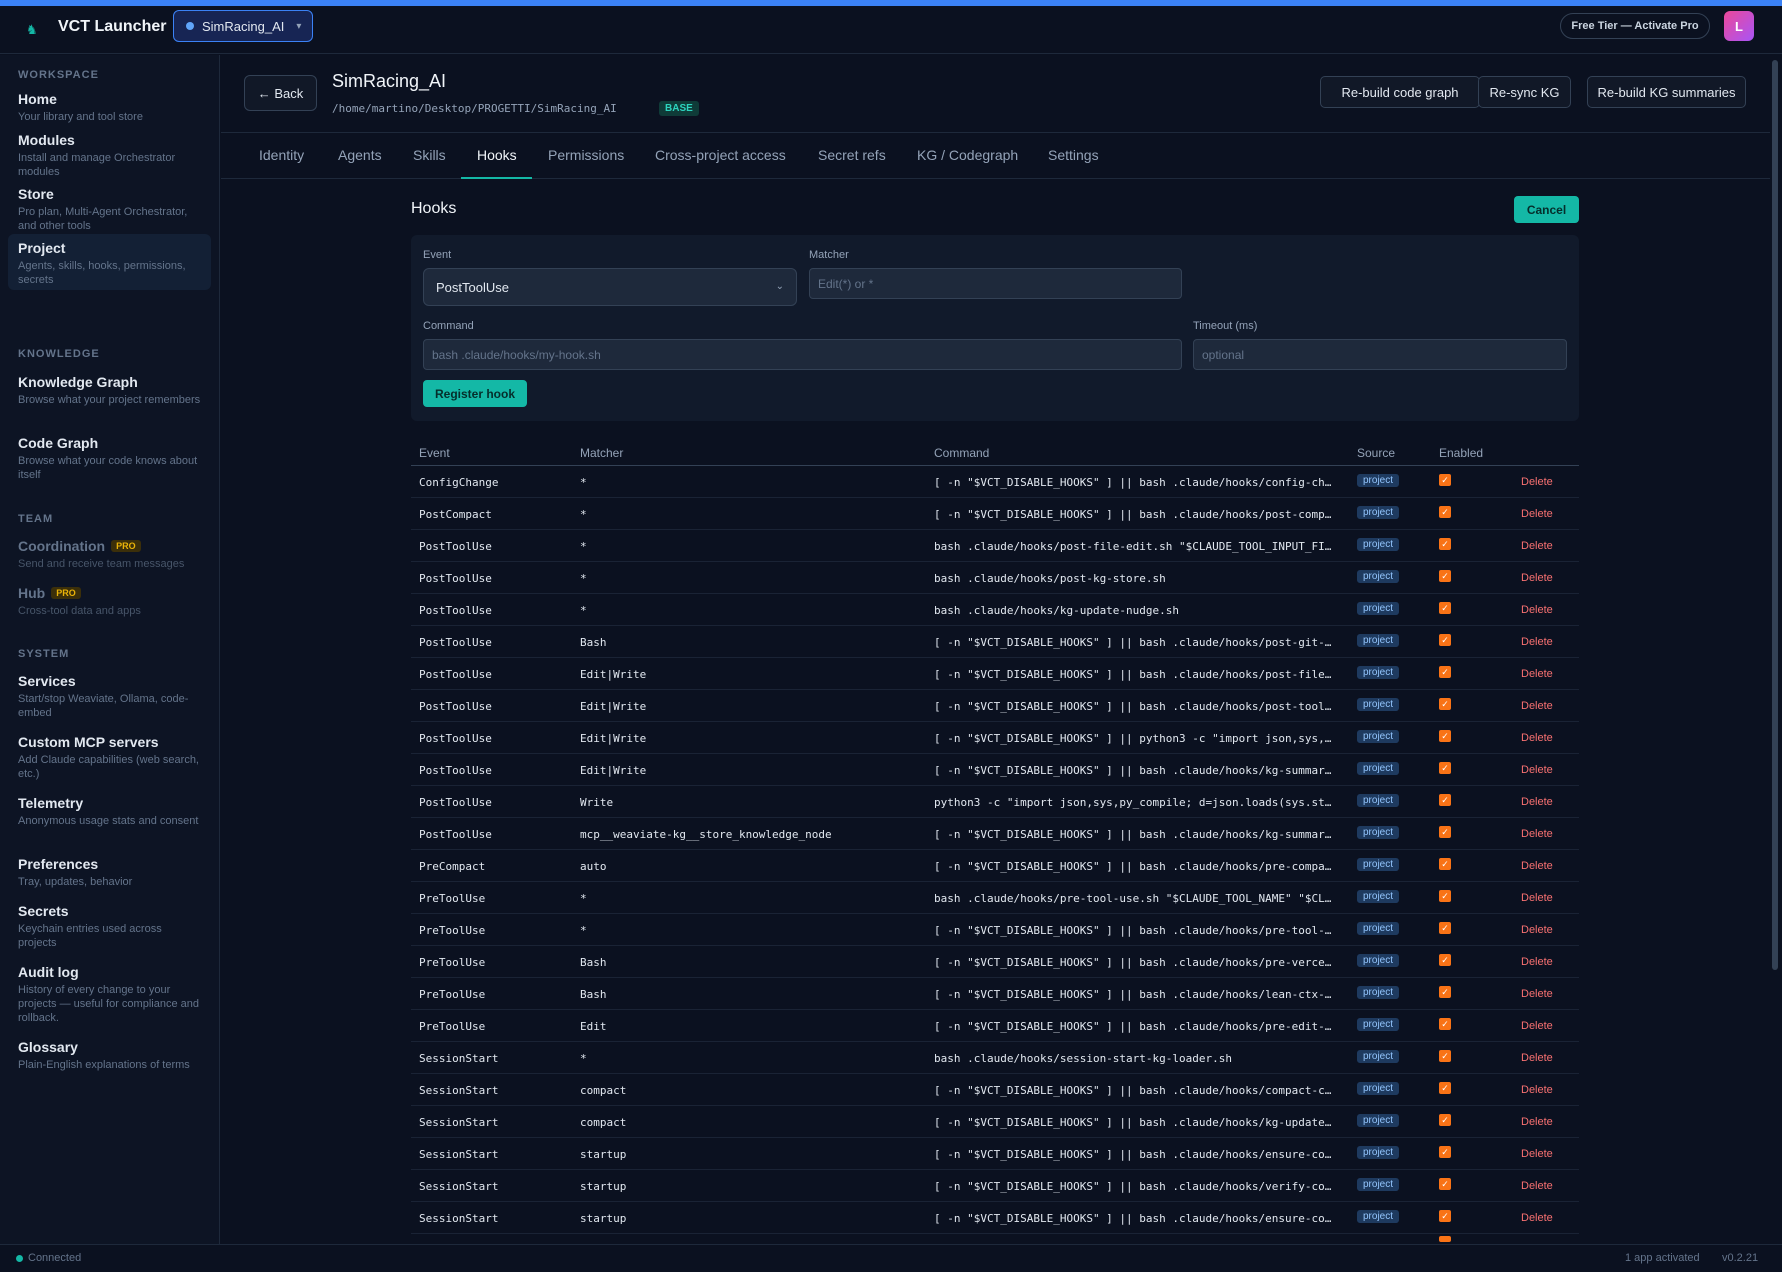 The width and height of the screenshot is (1782, 1272). What do you see at coordinates (1546, 209) in the screenshot?
I see `cancel-button: Cancel` at bounding box center [1546, 209].